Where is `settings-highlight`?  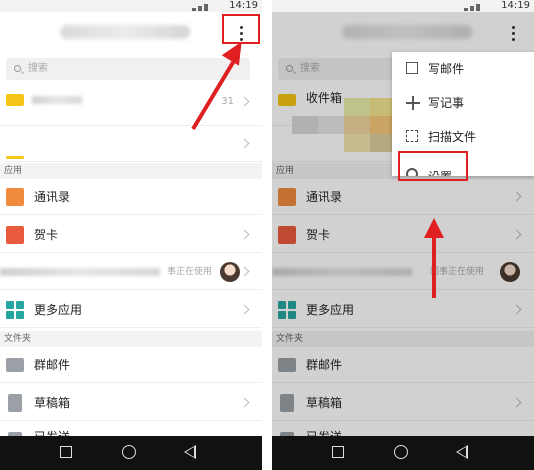
settings-highlight is located at coordinates (433, 166).